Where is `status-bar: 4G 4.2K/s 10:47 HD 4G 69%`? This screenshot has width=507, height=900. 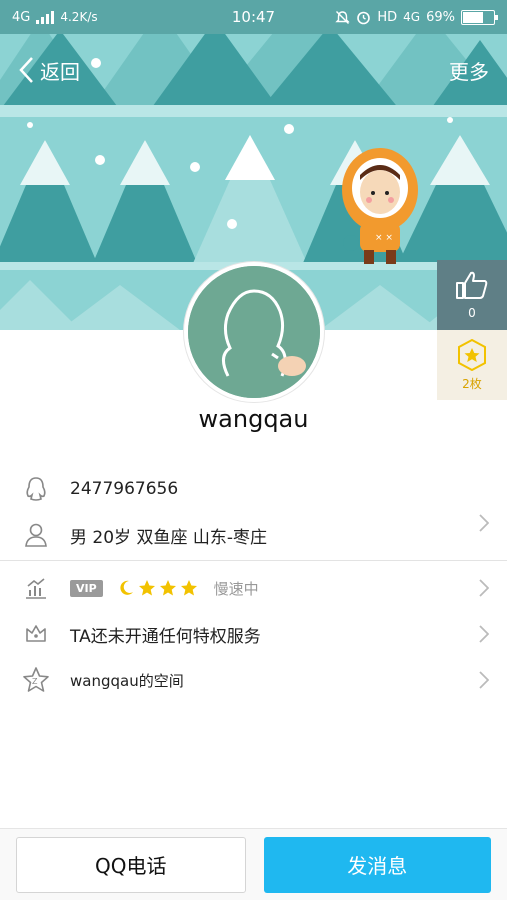
status-bar: 4G 4.2K/s 10:47 HD 4G 69% is located at coordinates (253, 17).